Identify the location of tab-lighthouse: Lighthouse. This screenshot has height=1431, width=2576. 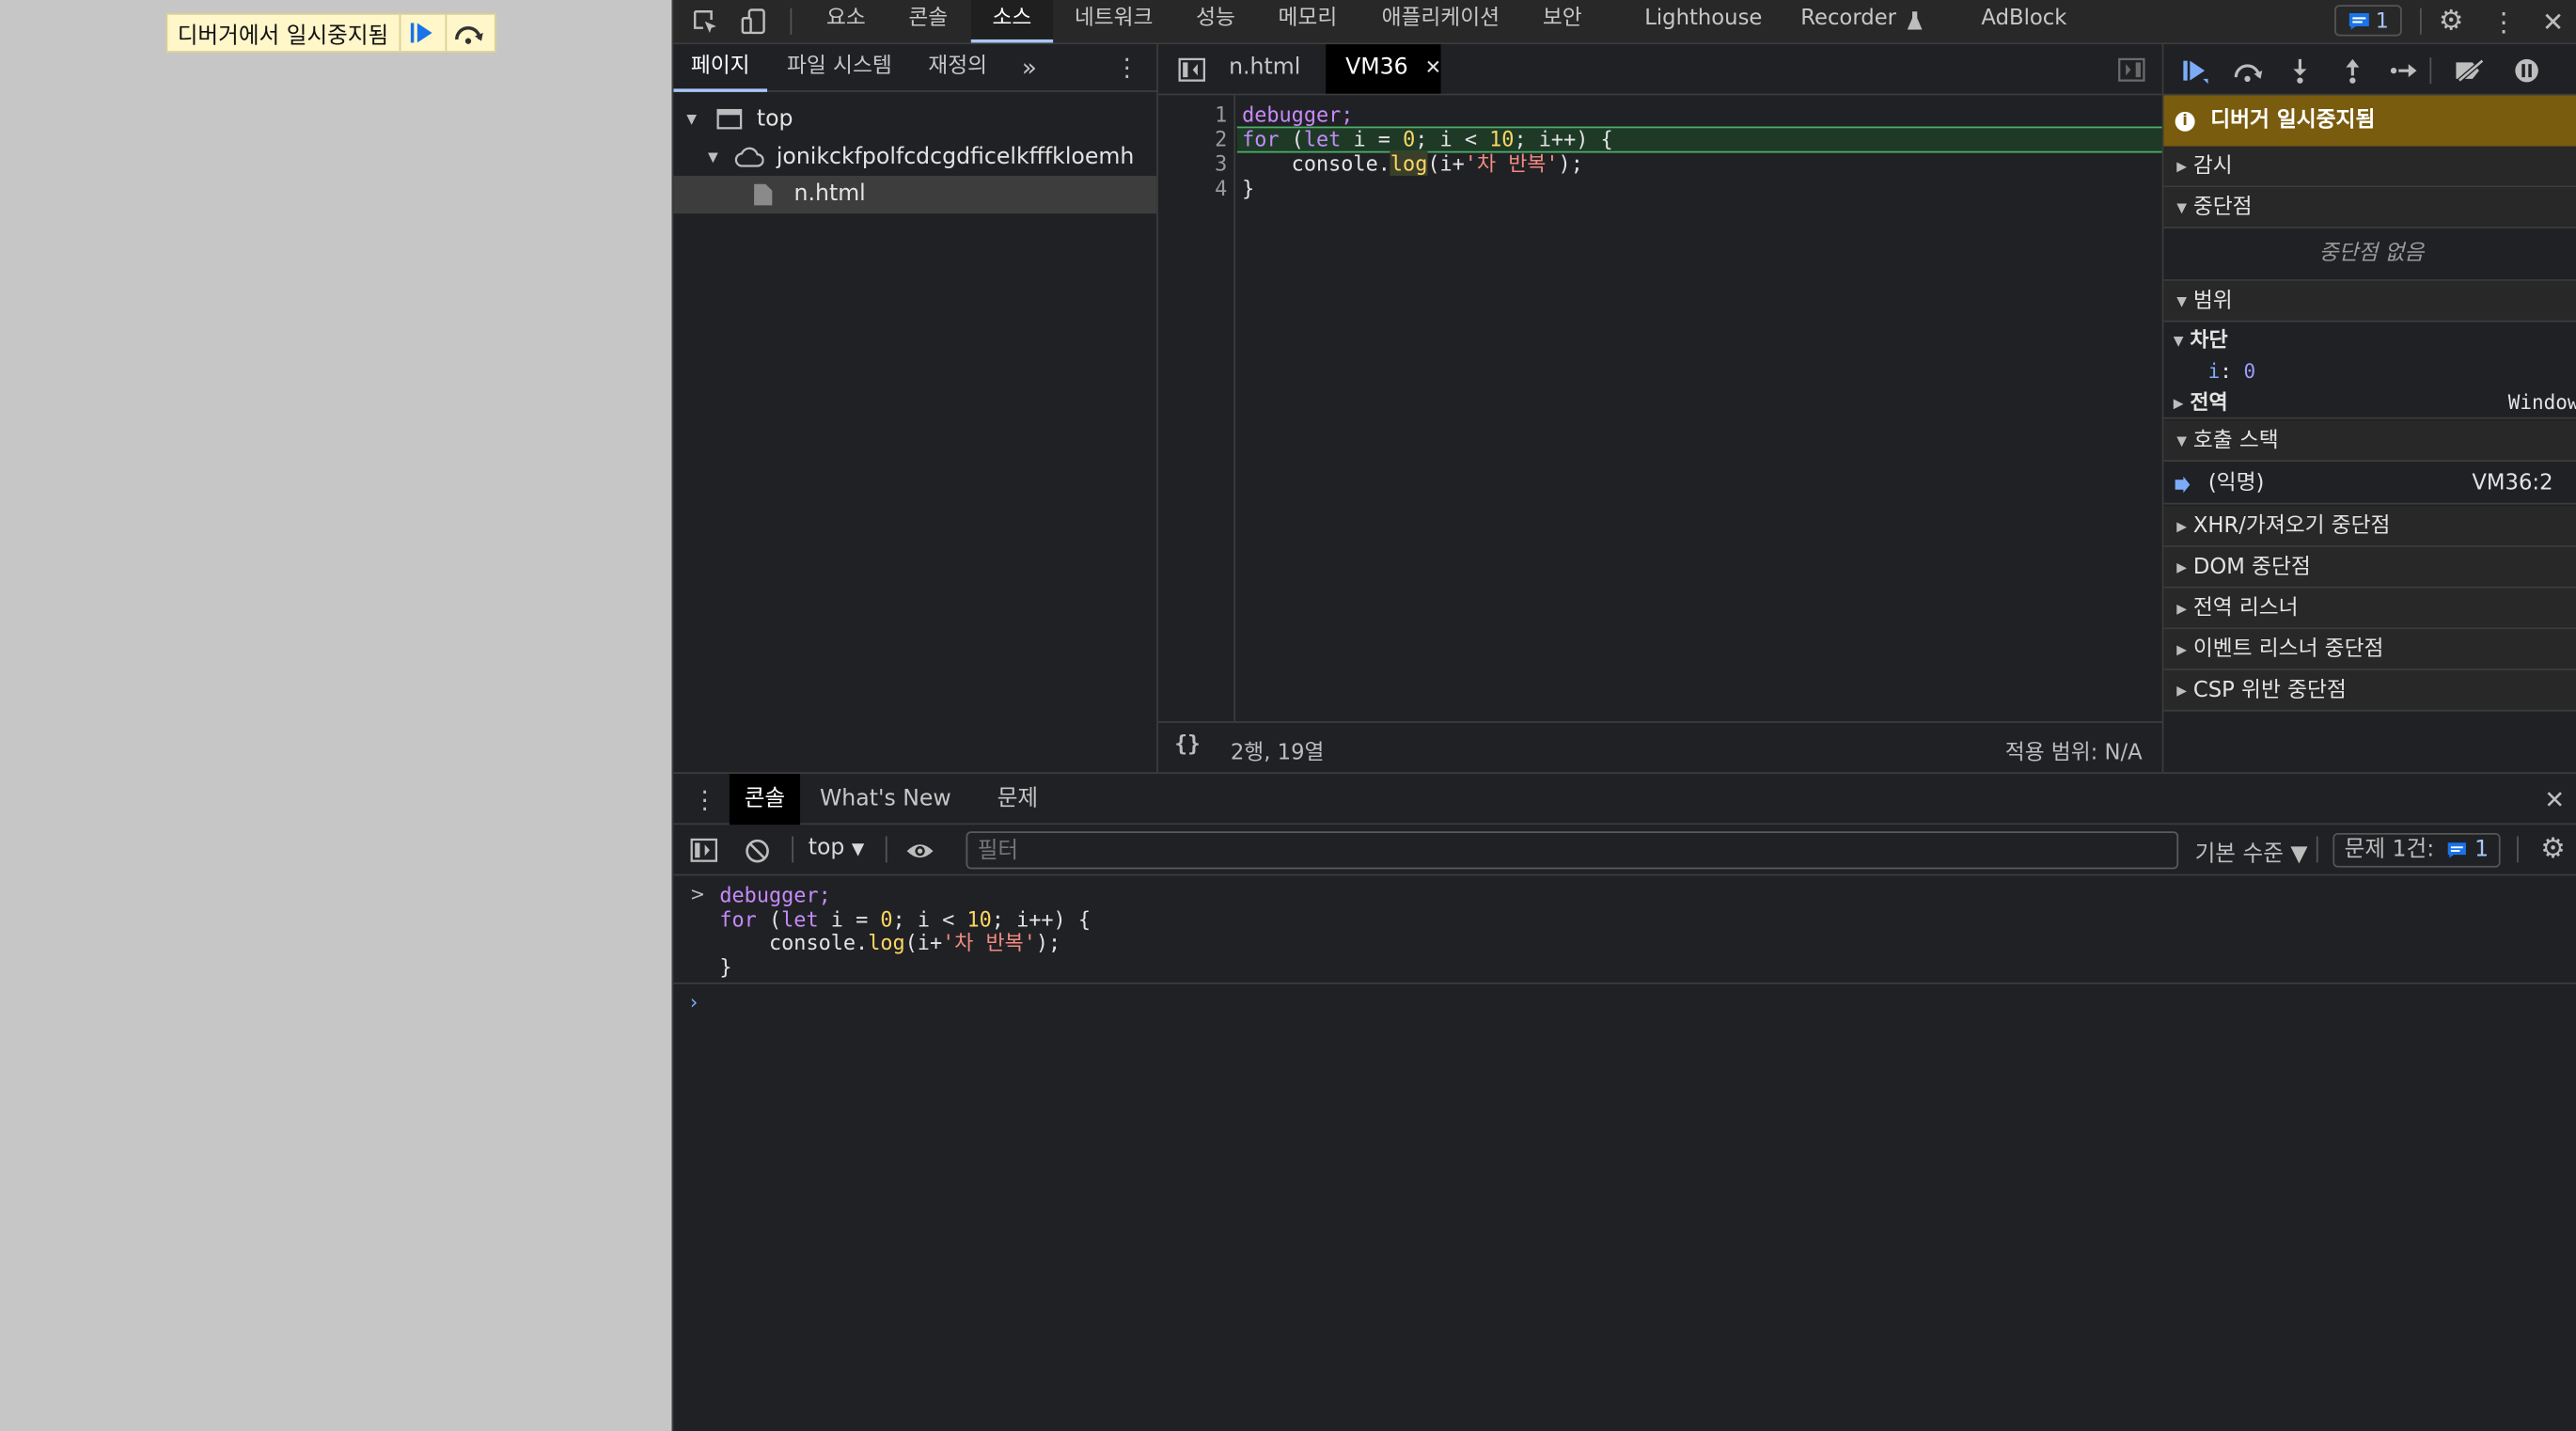
(1703, 21).